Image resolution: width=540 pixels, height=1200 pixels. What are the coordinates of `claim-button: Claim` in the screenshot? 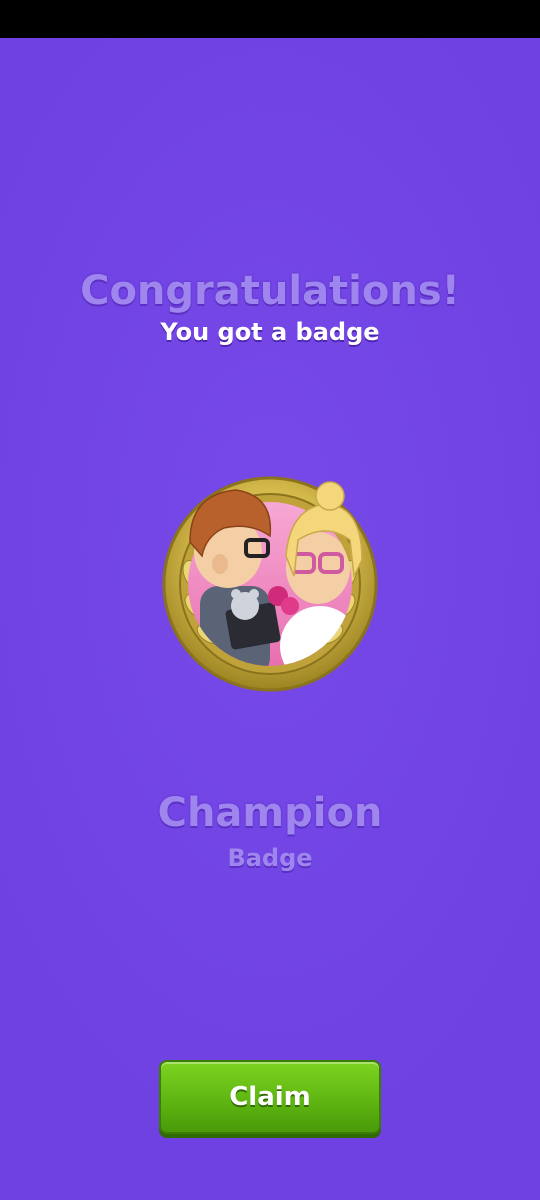 It's located at (270, 1097).